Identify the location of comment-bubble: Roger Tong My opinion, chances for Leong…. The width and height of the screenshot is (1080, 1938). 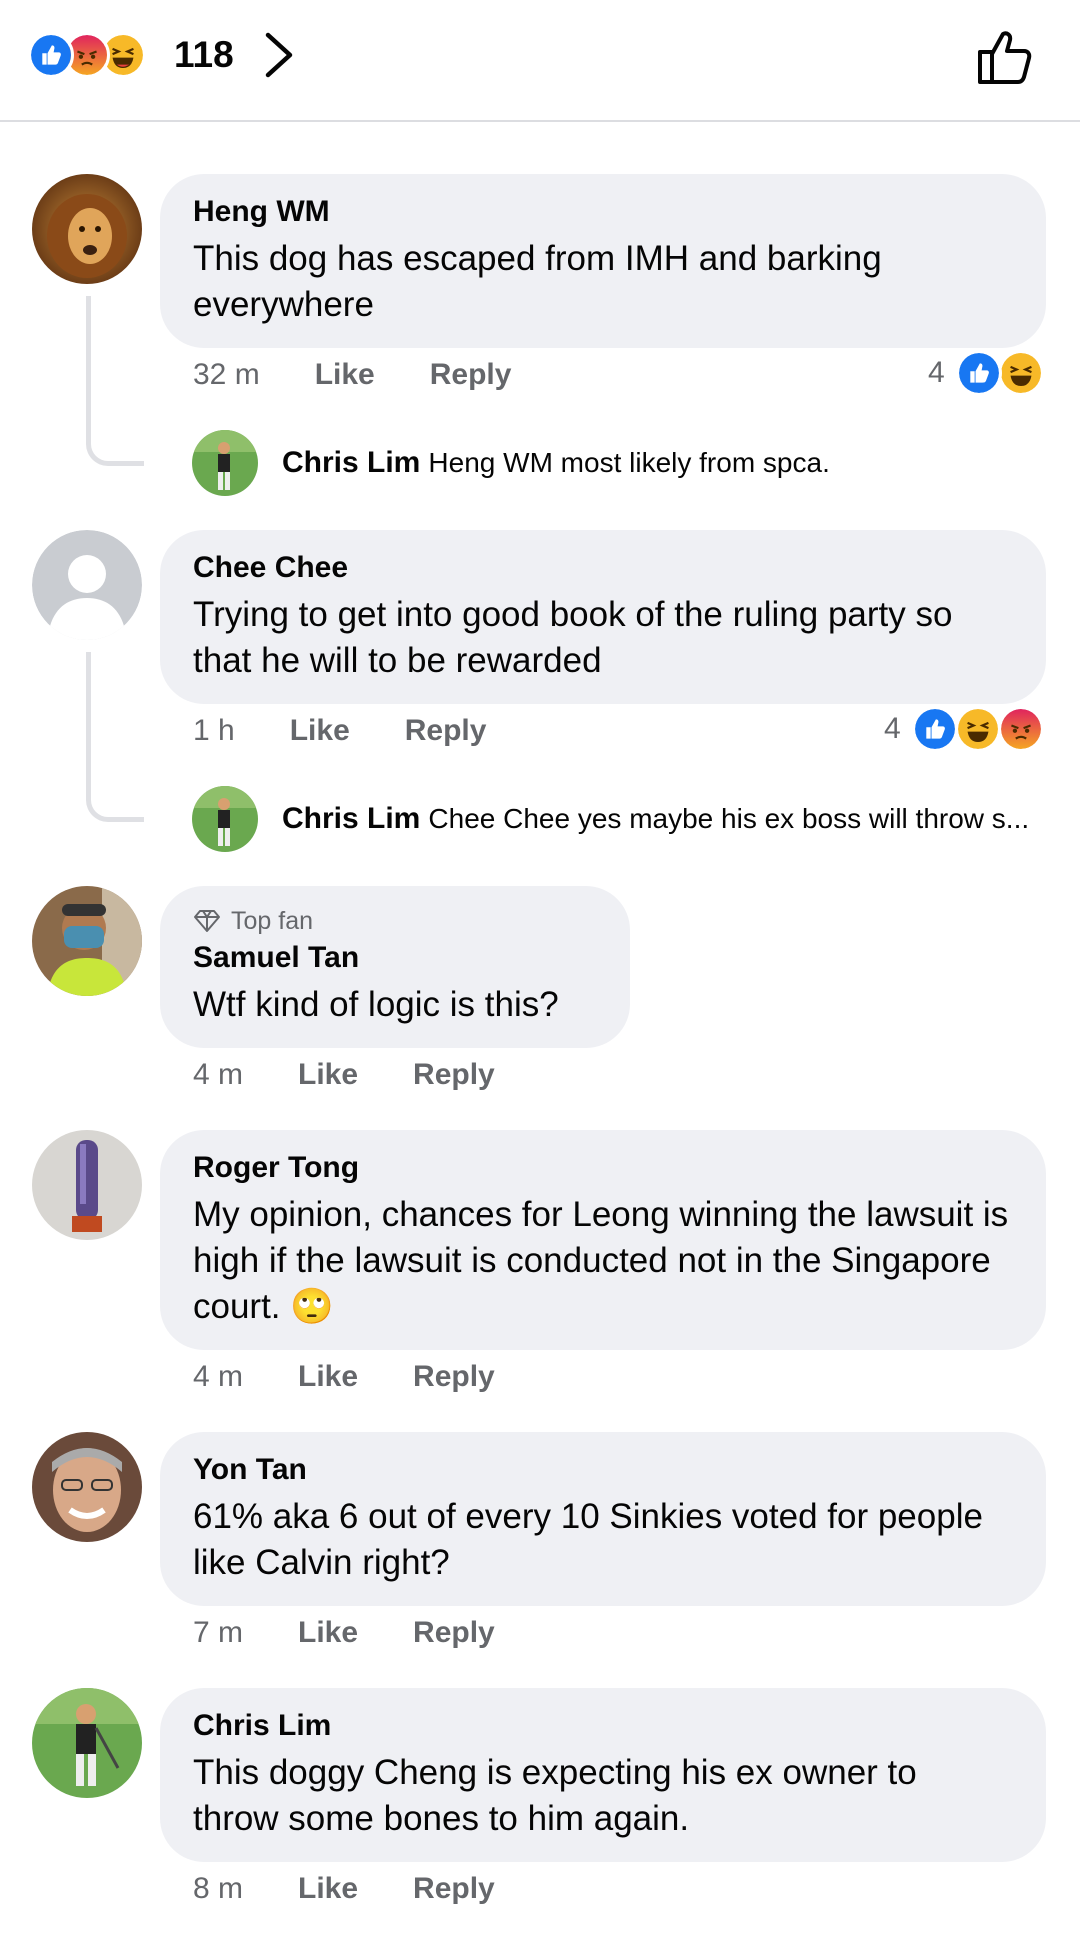
(603, 1240).